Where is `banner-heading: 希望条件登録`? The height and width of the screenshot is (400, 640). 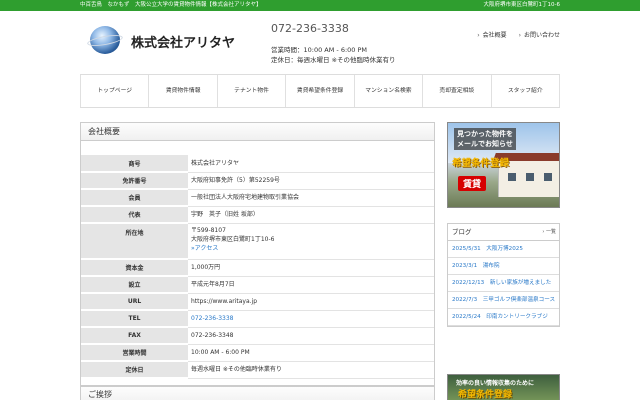 banner-heading: 希望条件登録 is located at coordinates (481, 163).